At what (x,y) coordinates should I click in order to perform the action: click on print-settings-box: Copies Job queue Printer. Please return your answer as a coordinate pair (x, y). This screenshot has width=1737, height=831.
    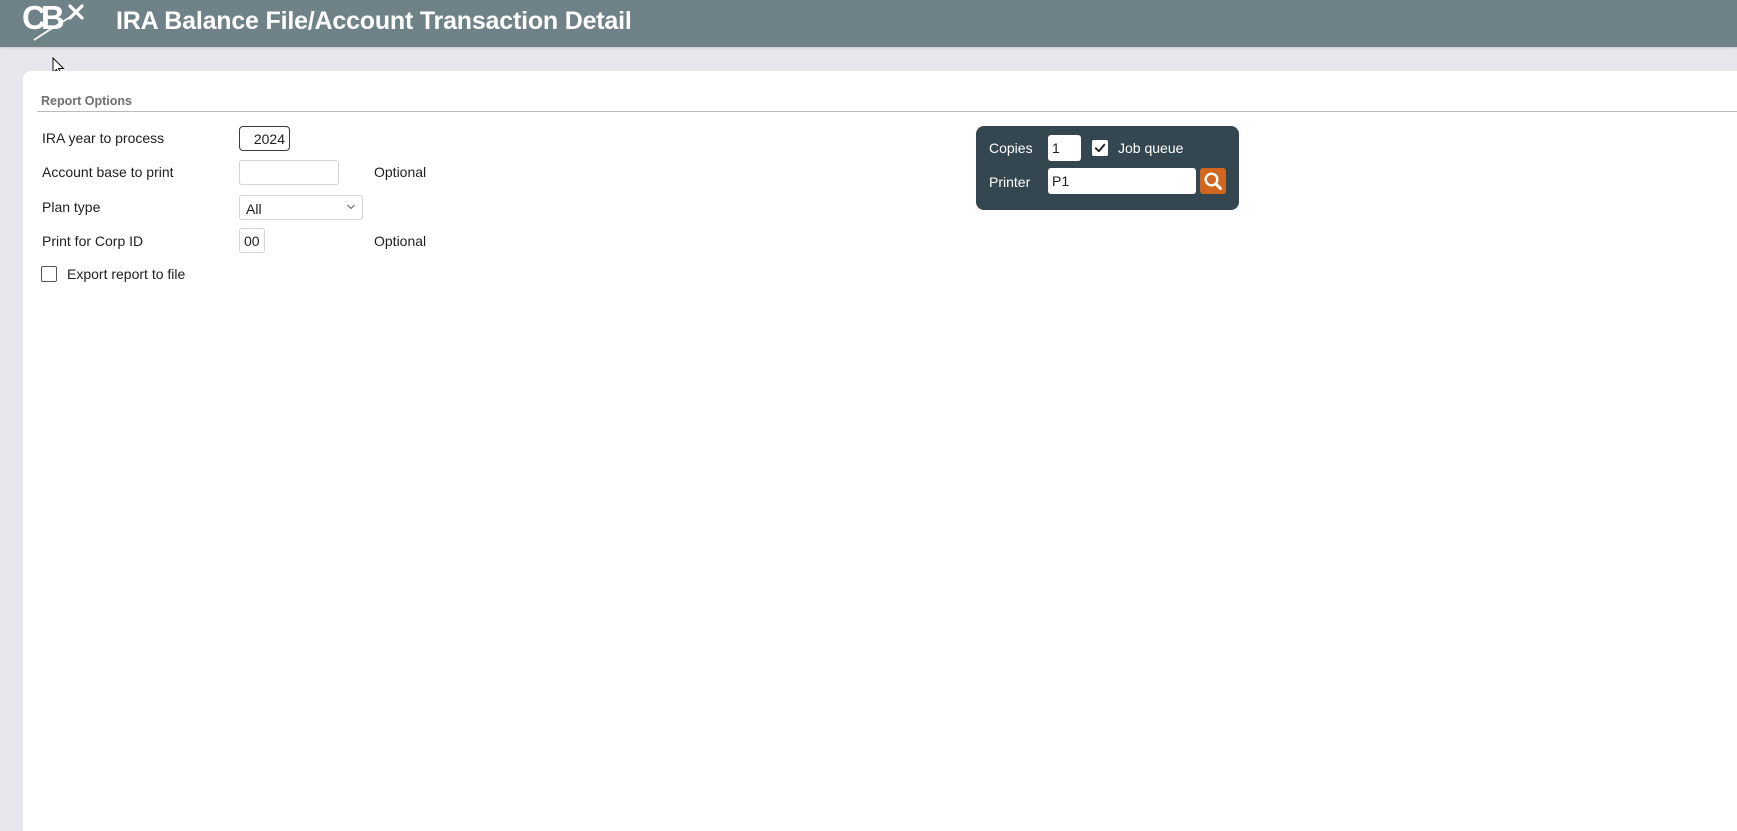
    Looking at the image, I should click on (1107, 168).